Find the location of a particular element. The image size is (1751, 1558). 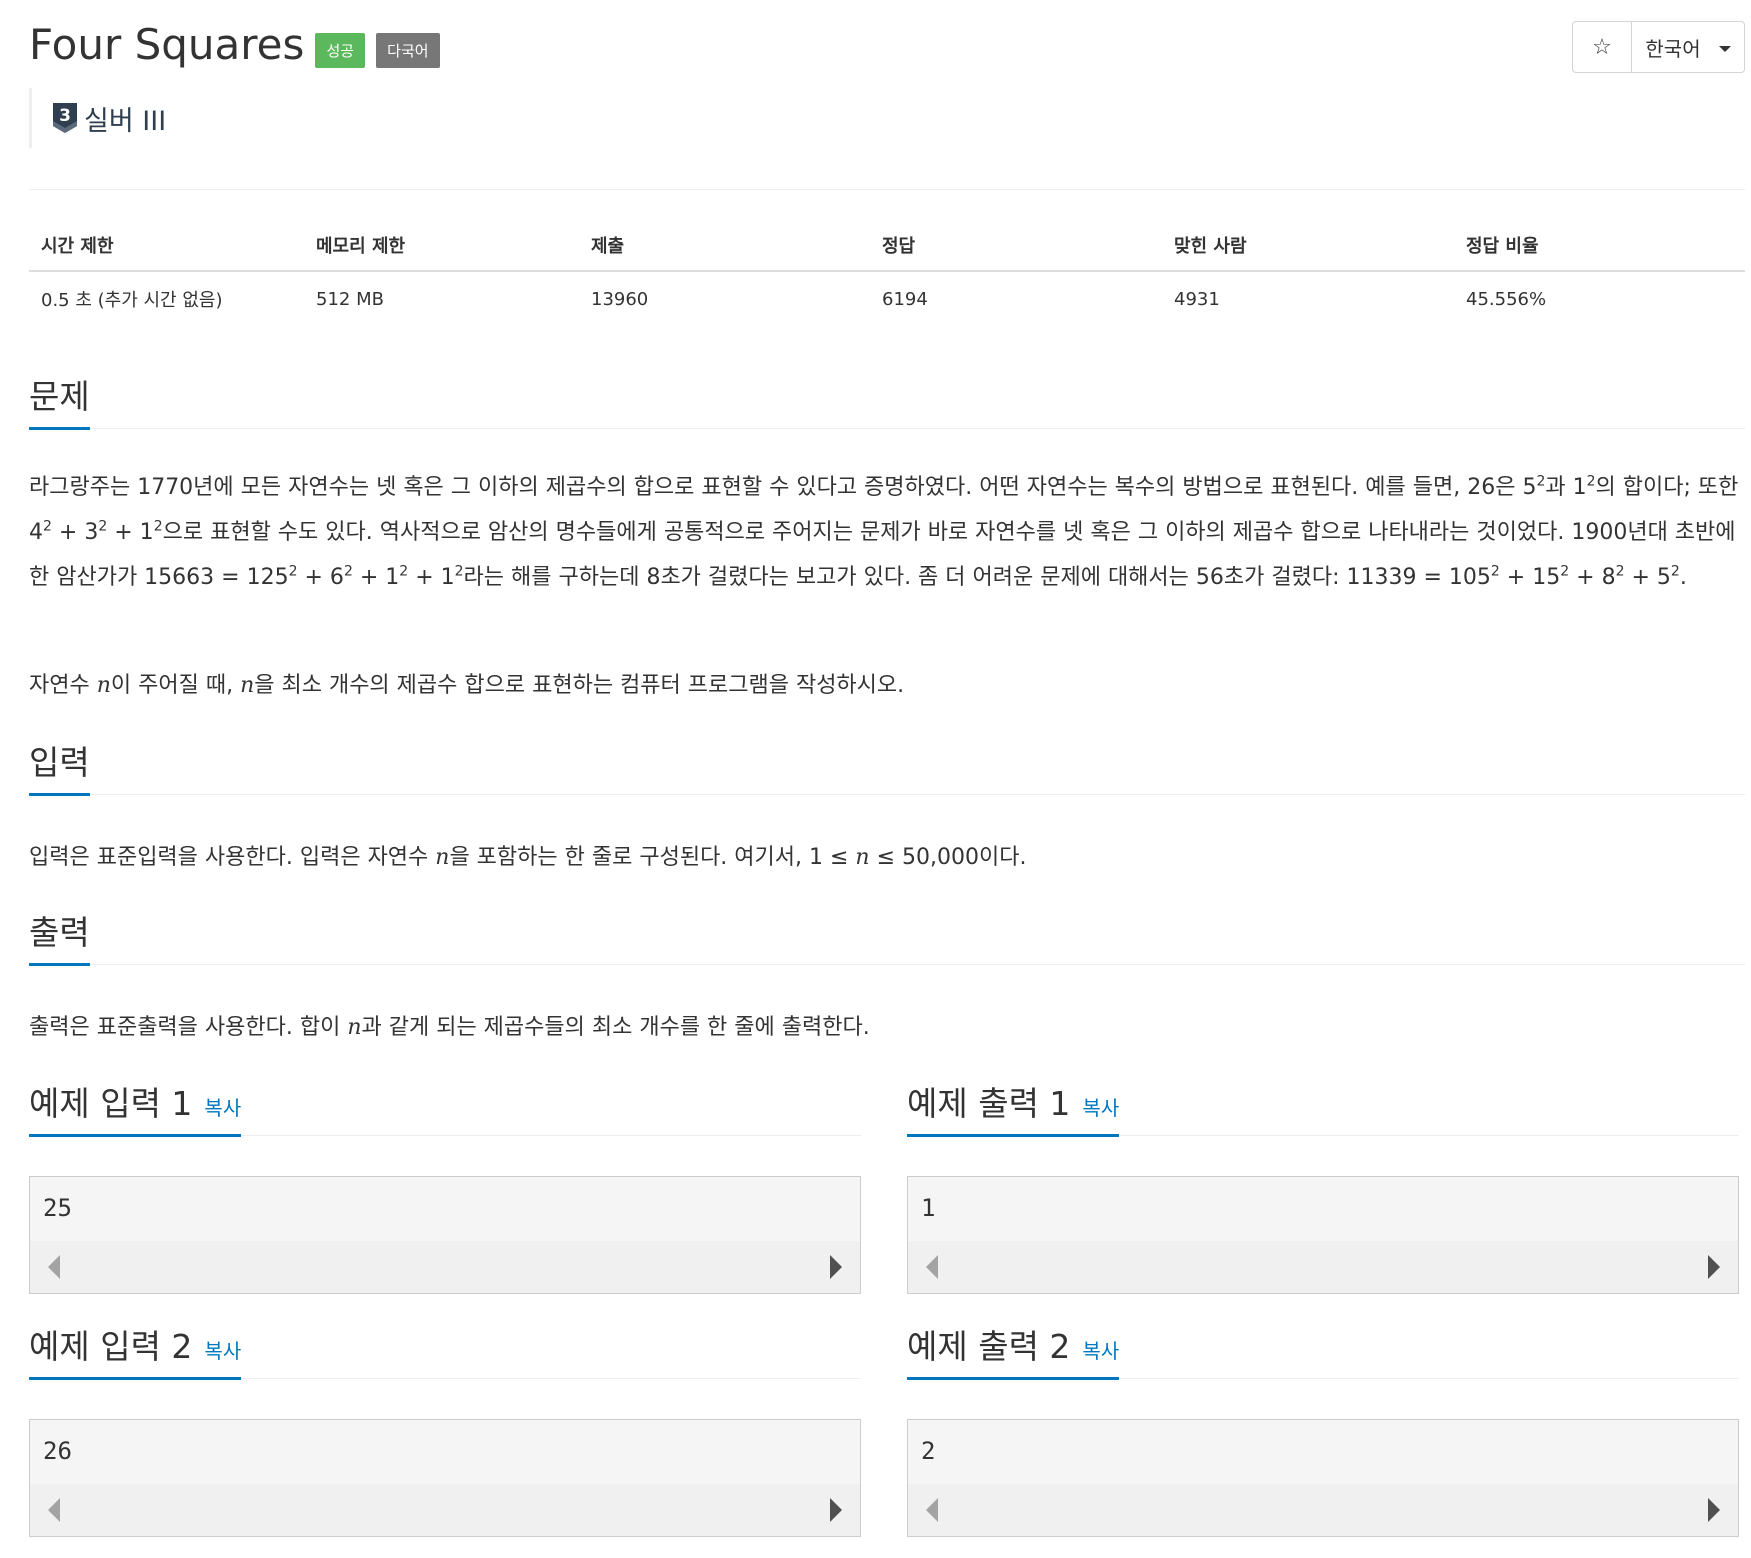

problem-section-header: 문제 is located at coordinates (887, 403).